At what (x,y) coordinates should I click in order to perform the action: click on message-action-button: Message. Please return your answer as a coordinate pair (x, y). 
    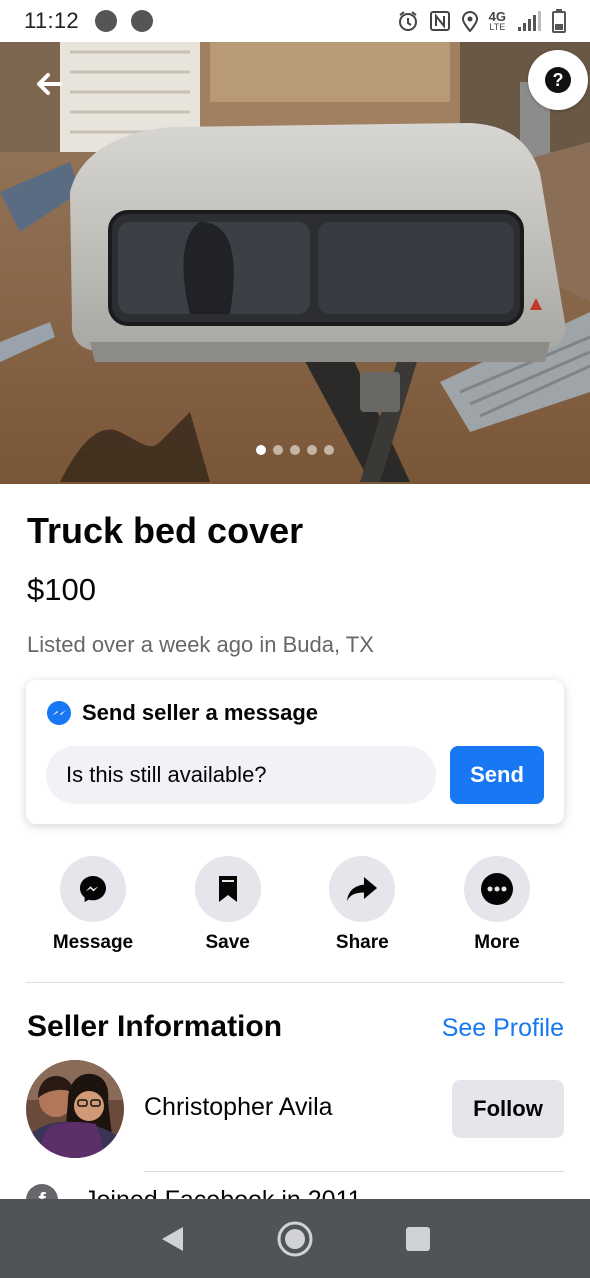
    Looking at the image, I should click on (93, 905).